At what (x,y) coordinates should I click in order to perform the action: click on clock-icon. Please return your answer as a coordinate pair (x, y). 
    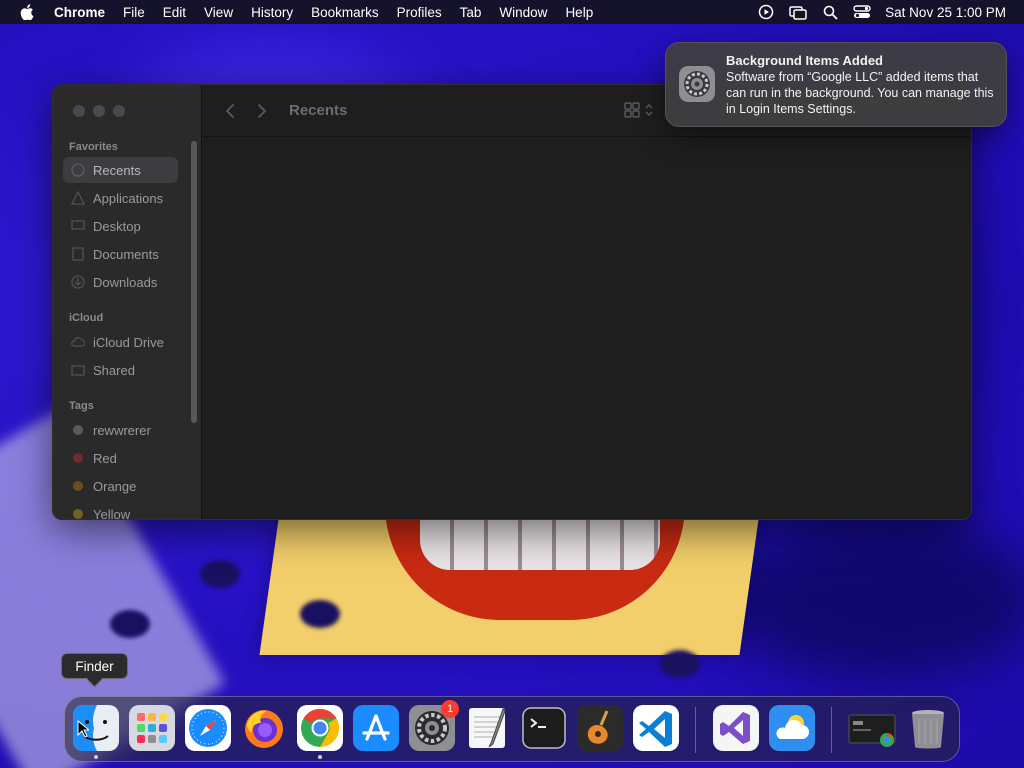
    Looking at the image, I should click on (78, 170).